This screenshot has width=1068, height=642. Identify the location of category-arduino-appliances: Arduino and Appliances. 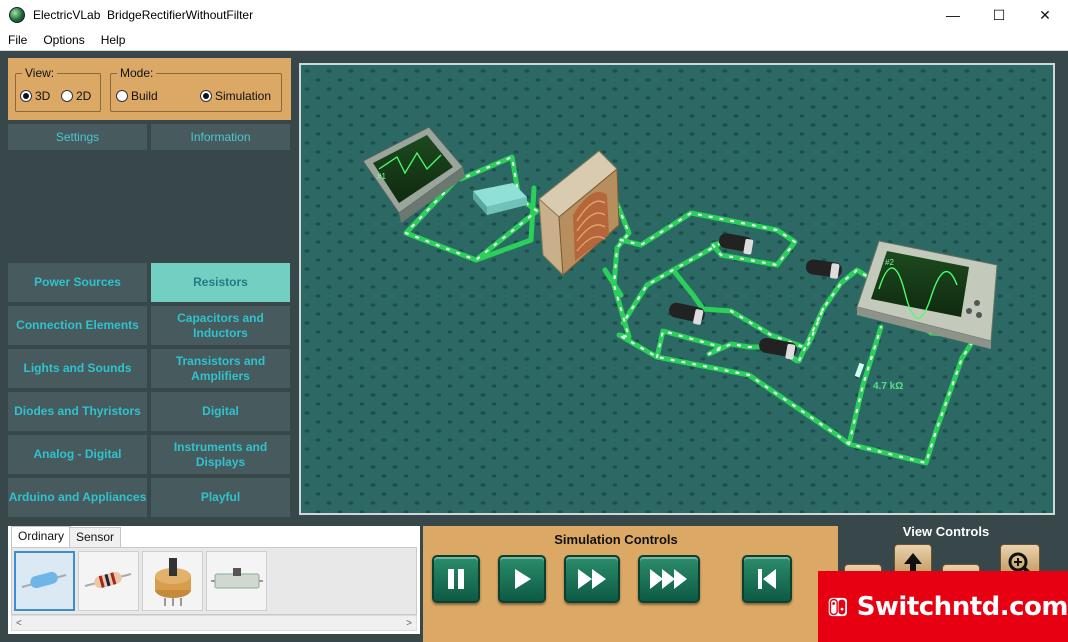
(77, 497).